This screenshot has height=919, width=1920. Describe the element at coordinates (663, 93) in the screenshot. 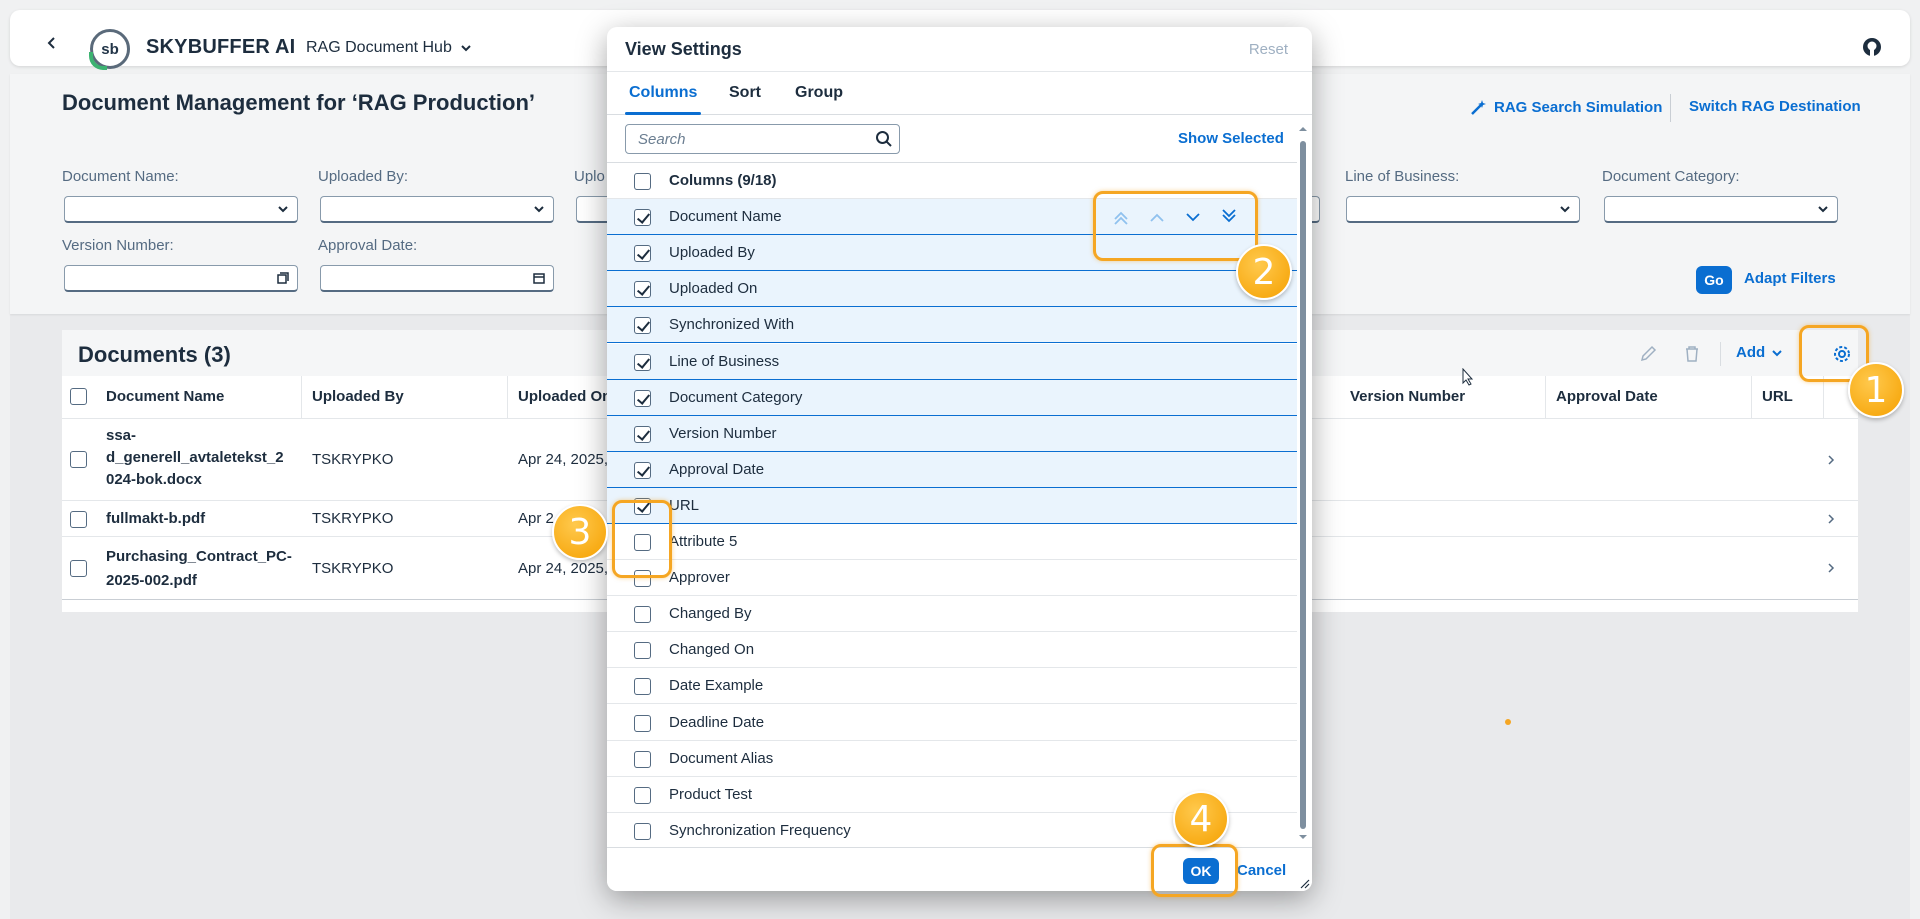

I see `tab-columns: Columns` at that location.